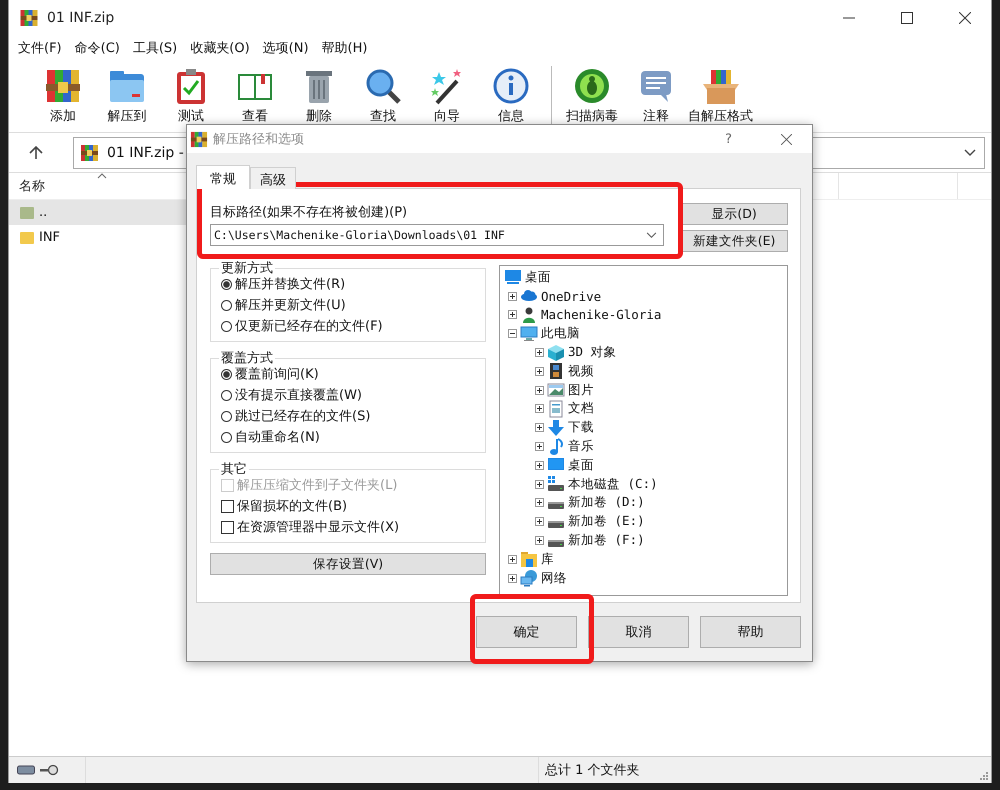 The width and height of the screenshot is (1000, 790). Describe the element at coordinates (234, 469) in the screenshot. I see `group-title: 其它` at that location.